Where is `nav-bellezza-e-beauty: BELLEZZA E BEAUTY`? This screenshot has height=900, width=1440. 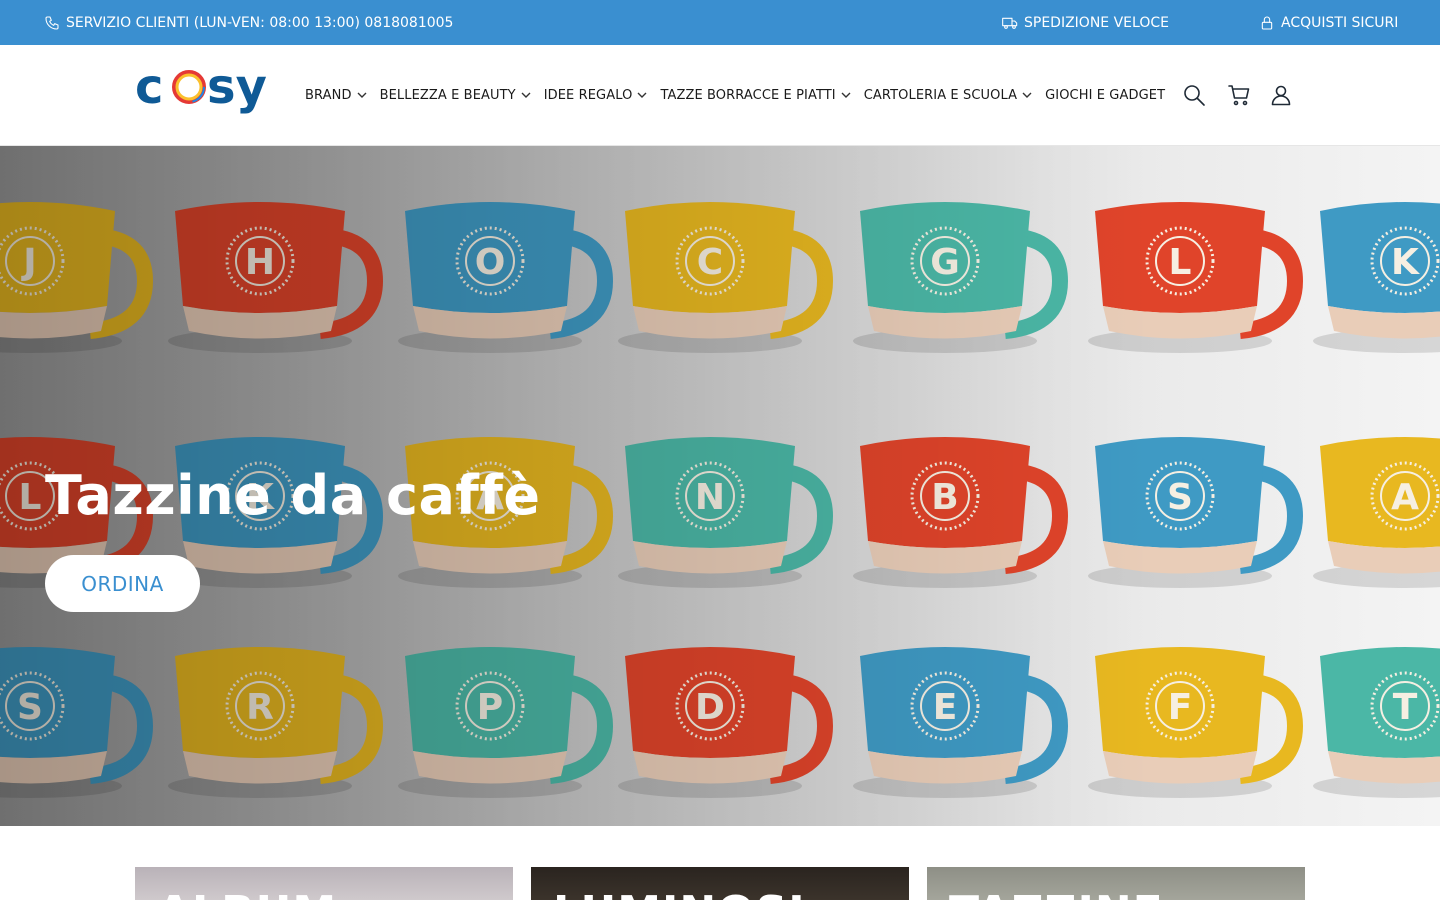 nav-bellezza-e-beauty: BELLEZZA E BEAUTY is located at coordinates (455, 95).